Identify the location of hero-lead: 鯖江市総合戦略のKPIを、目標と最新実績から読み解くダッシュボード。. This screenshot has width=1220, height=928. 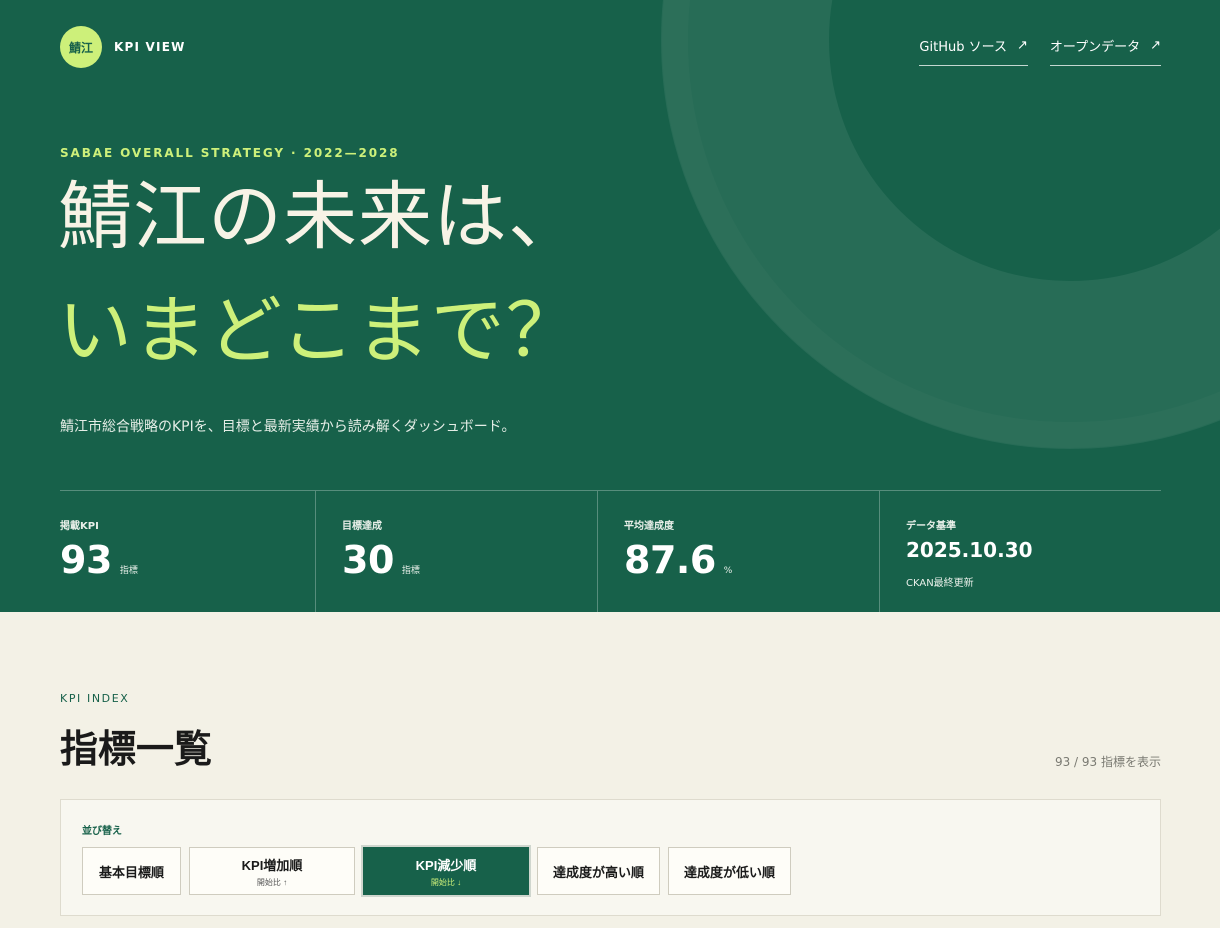
(288, 427).